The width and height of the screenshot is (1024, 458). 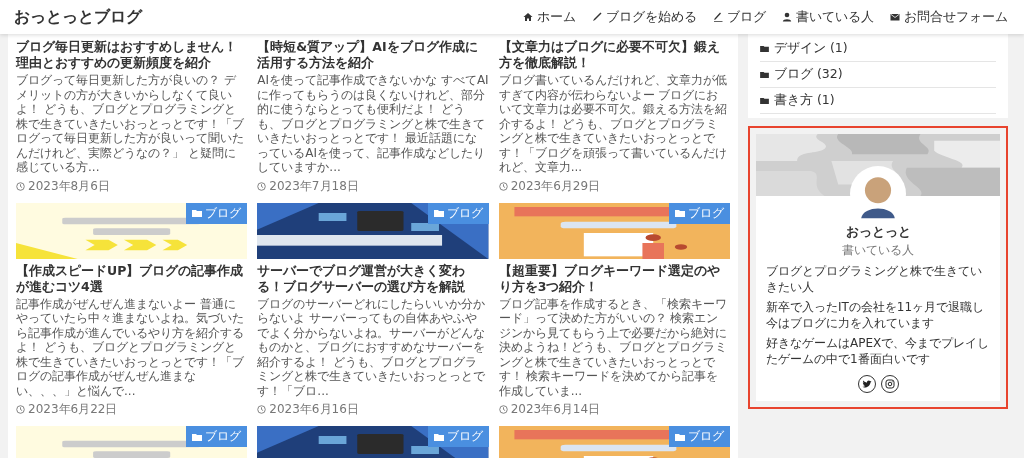 I want to click on post-title: 【文章力はブログに必要不可欠】鍛え方を徹底解説！, so click(x=614, y=55).